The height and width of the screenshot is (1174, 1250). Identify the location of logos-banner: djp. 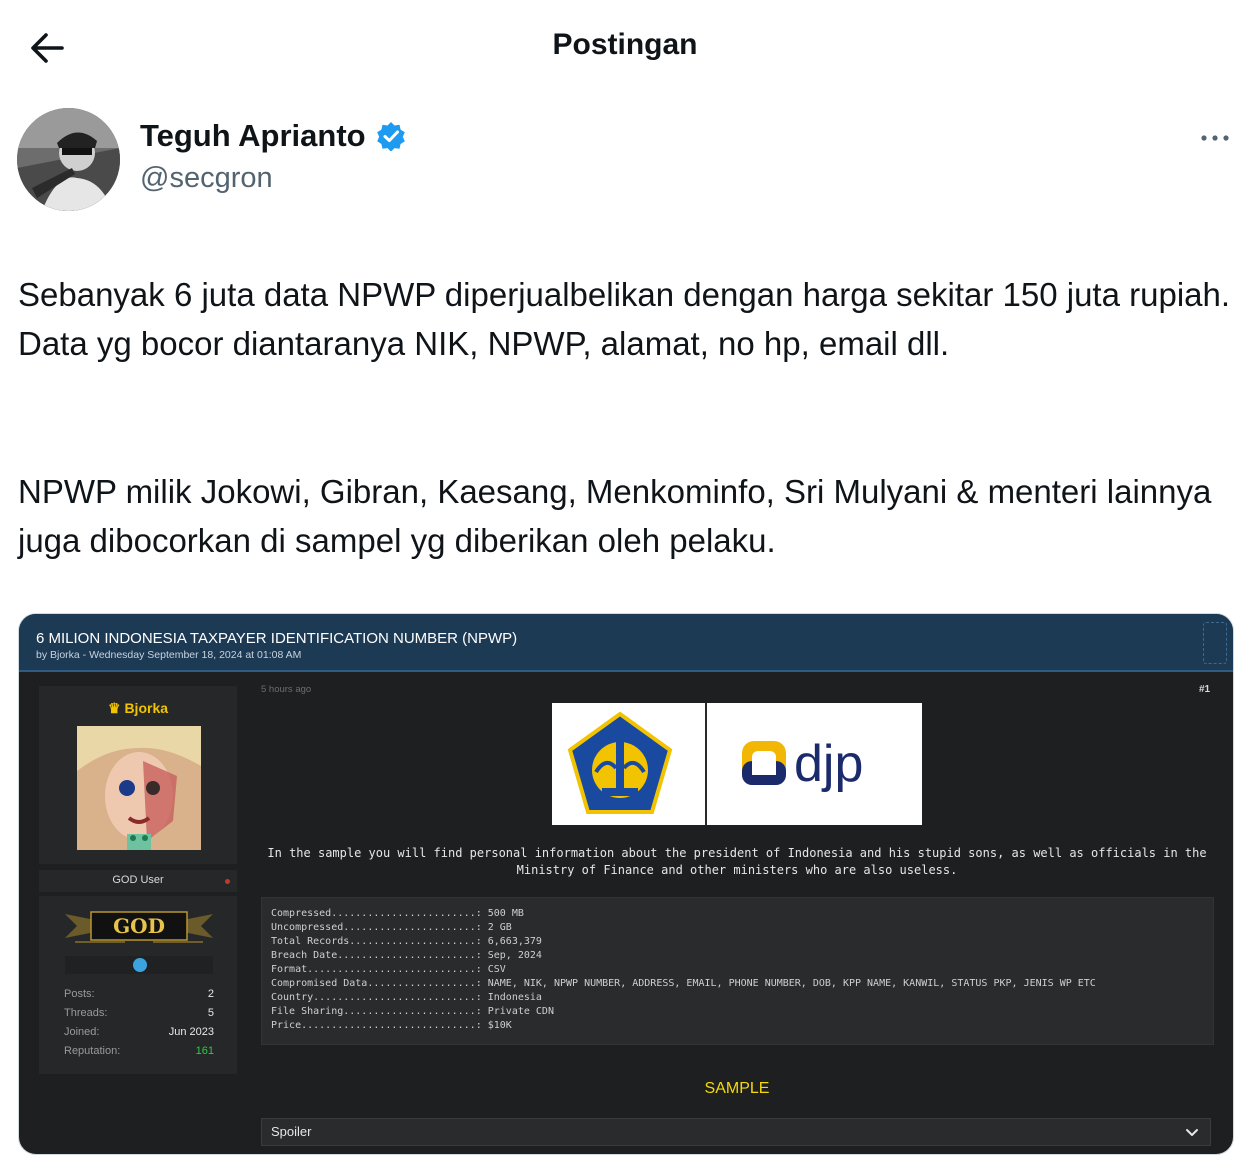
(737, 764).